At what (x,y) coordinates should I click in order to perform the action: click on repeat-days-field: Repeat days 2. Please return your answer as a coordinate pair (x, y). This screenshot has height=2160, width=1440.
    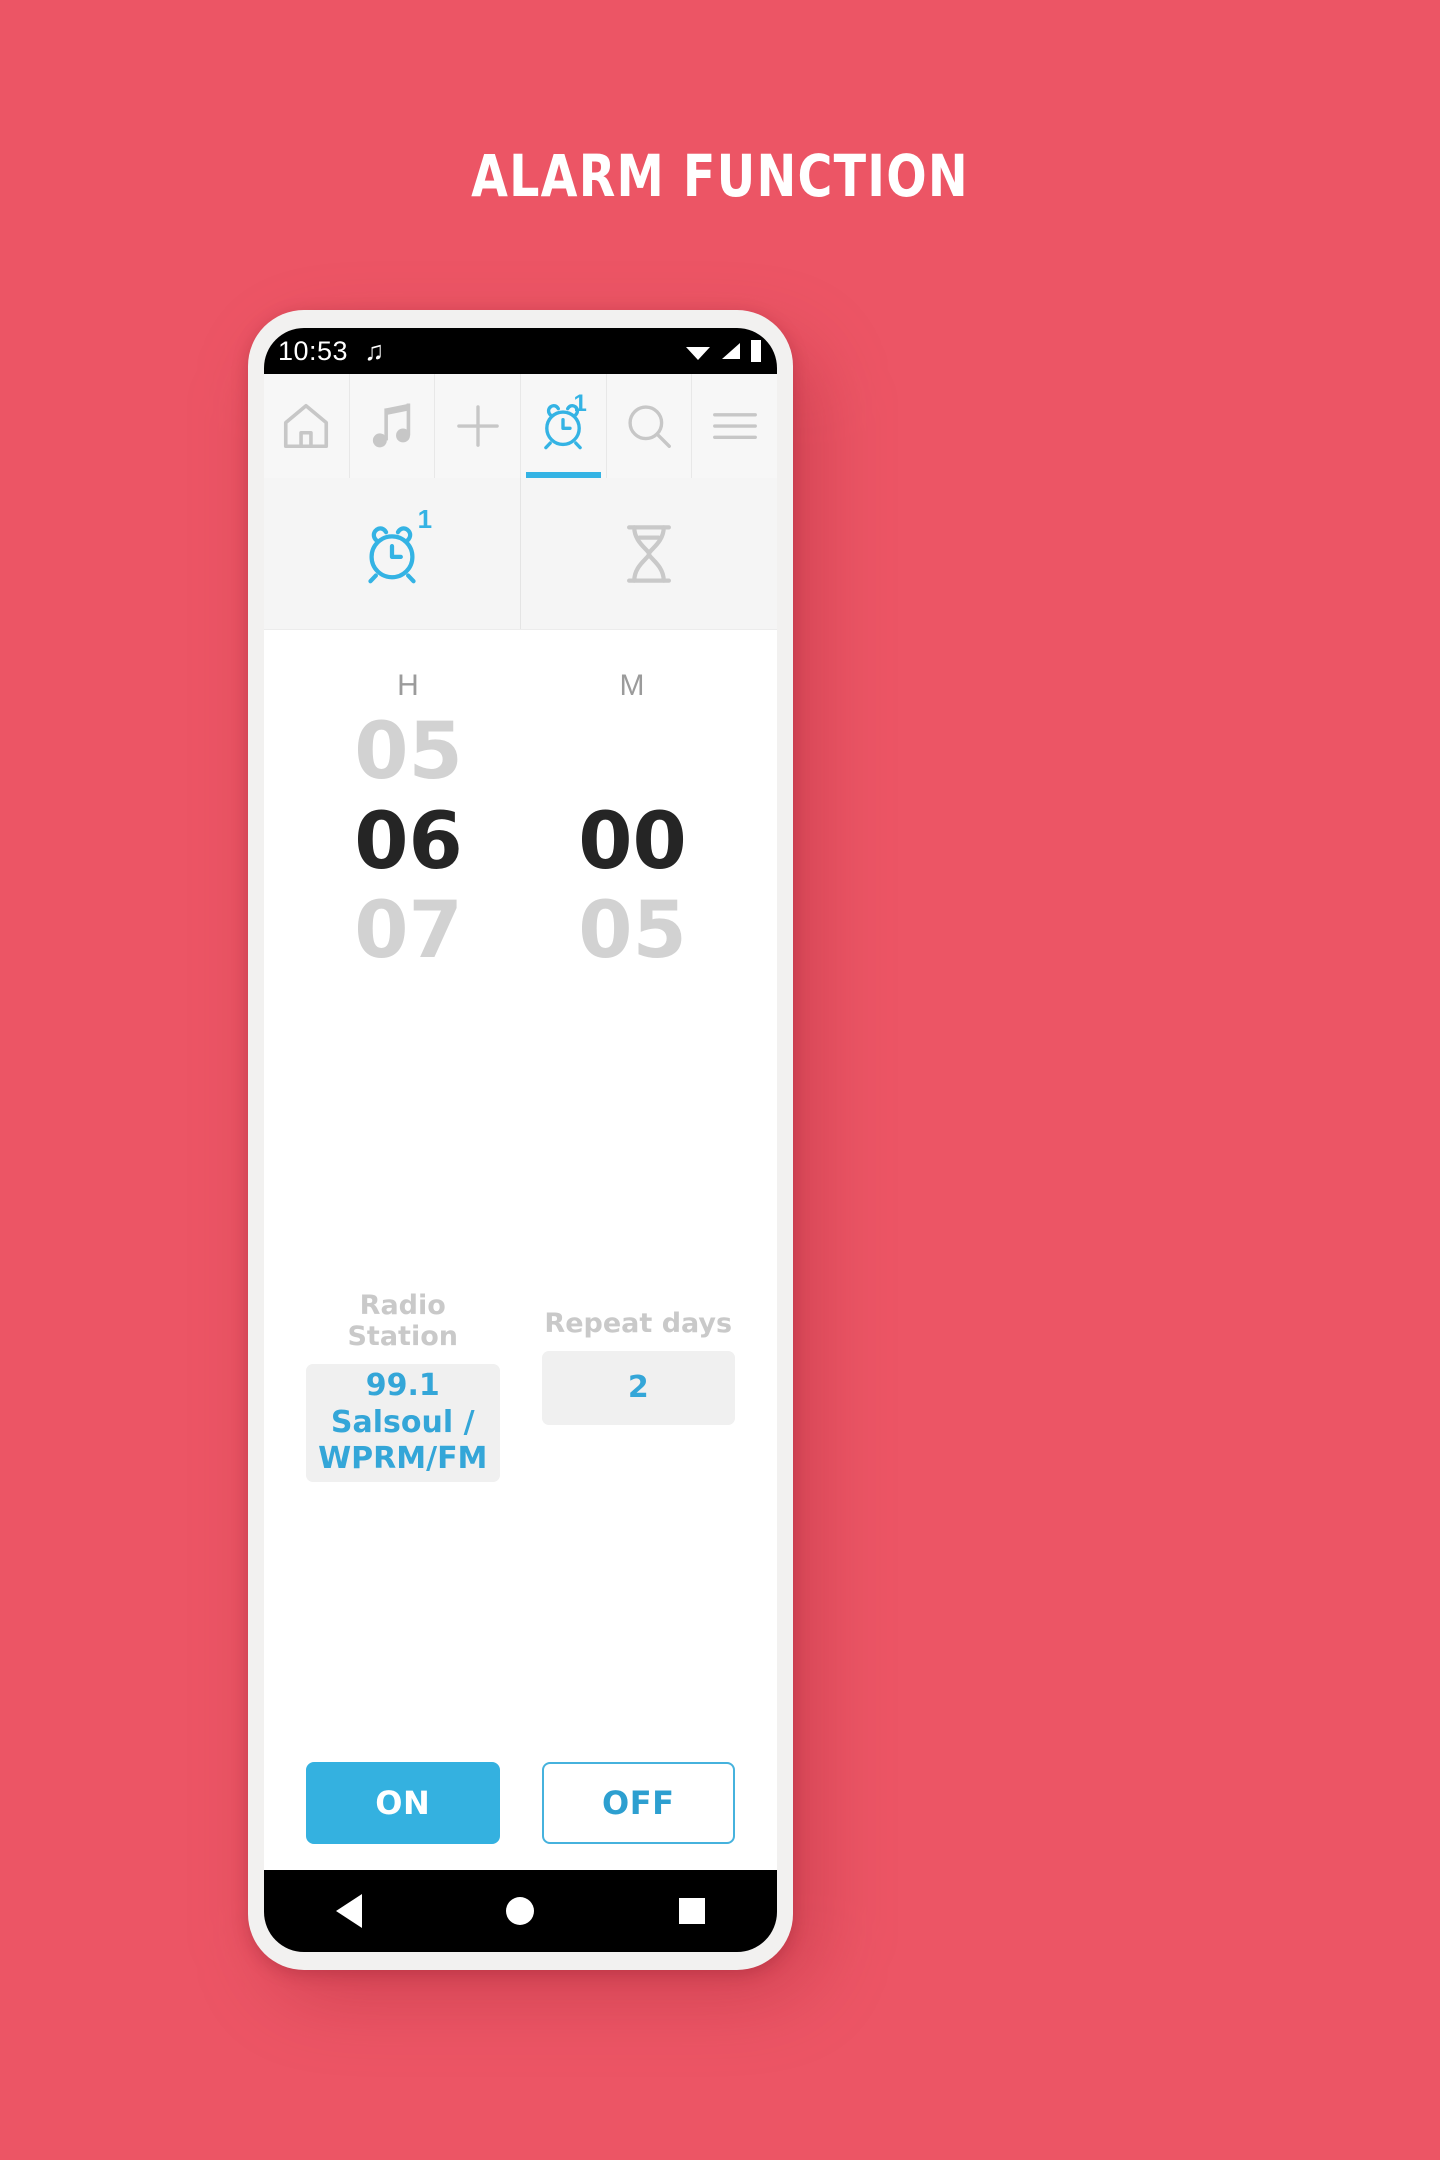
    Looking at the image, I should click on (638, 1357).